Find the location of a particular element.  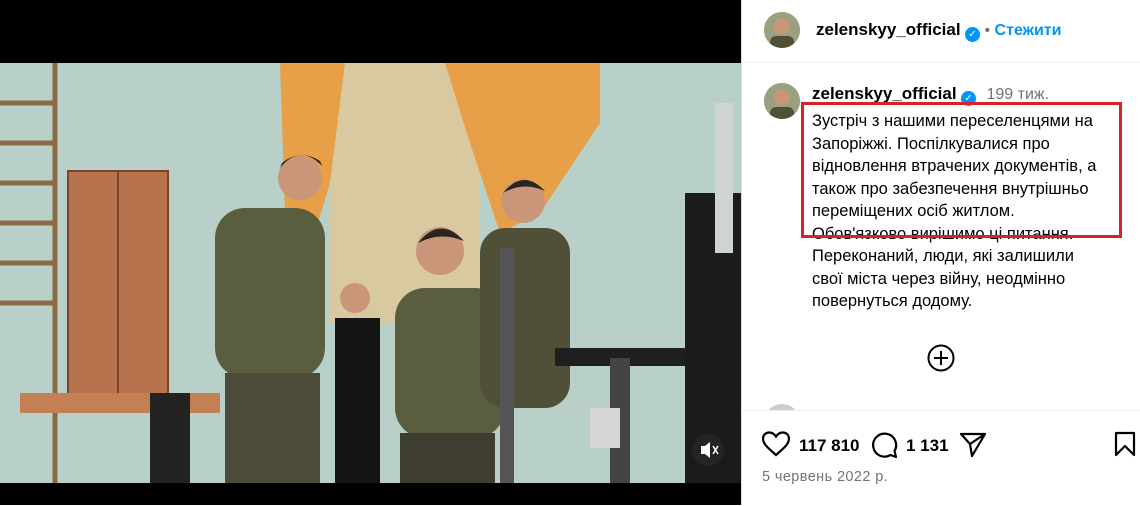

caption-highlight-box is located at coordinates (961, 170).